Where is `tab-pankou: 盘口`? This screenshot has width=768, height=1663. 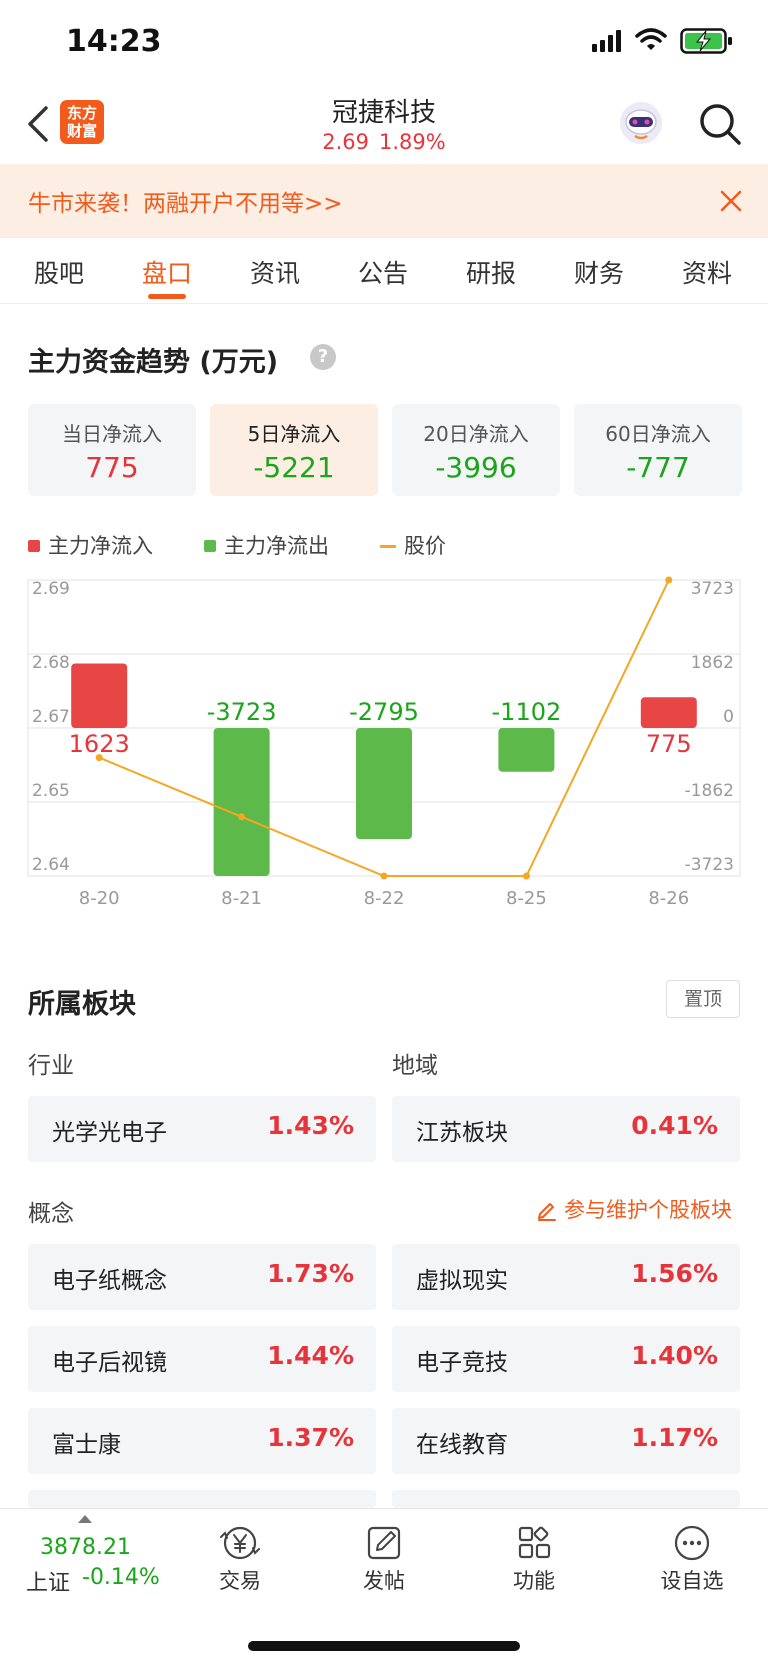
tab-pankou: 盘口 is located at coordinates (167, 272).